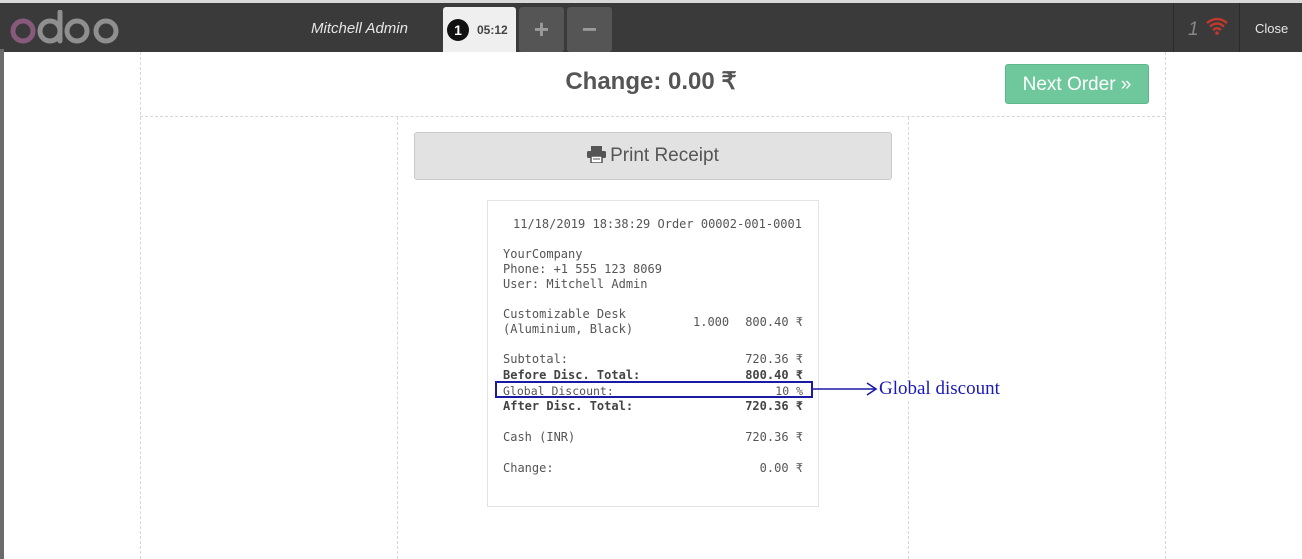 The height and width of the screenshot is (559, 1302). Describe the element at coordinates (845, 389) in the screenshot. I see `annotation-arrow-icon` at that location.